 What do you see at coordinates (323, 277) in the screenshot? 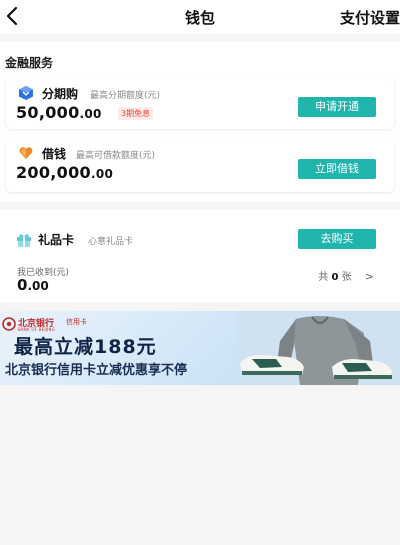
I see `count-prefix: 共` at bounding box center [323, 277].